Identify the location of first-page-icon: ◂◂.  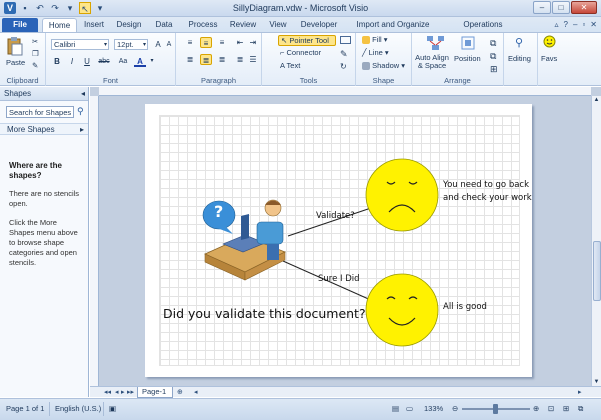
(107, 392).